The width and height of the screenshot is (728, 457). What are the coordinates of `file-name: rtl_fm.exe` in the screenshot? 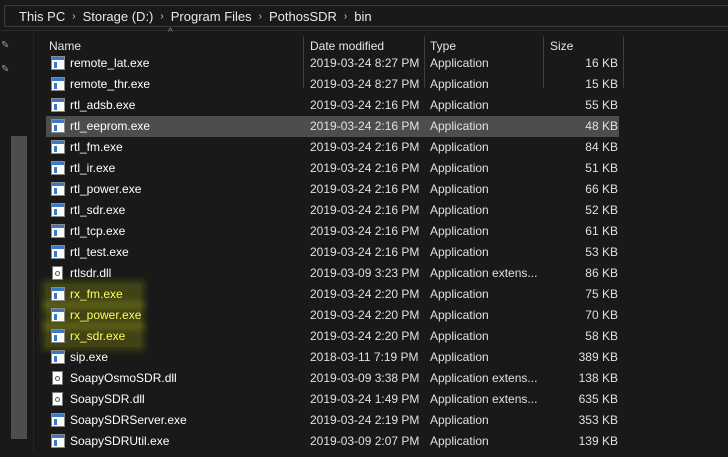 It's located at (96, 147).